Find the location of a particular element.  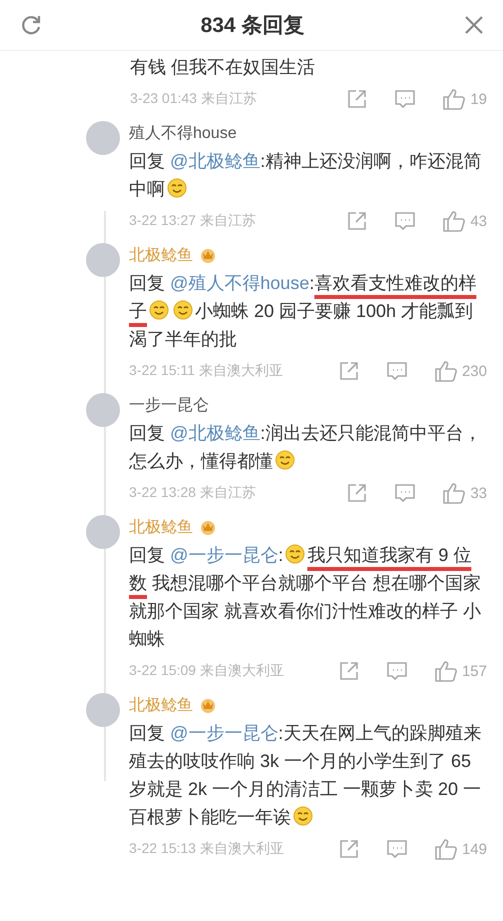

like-button: 33 is located at coordinates (464, 493).